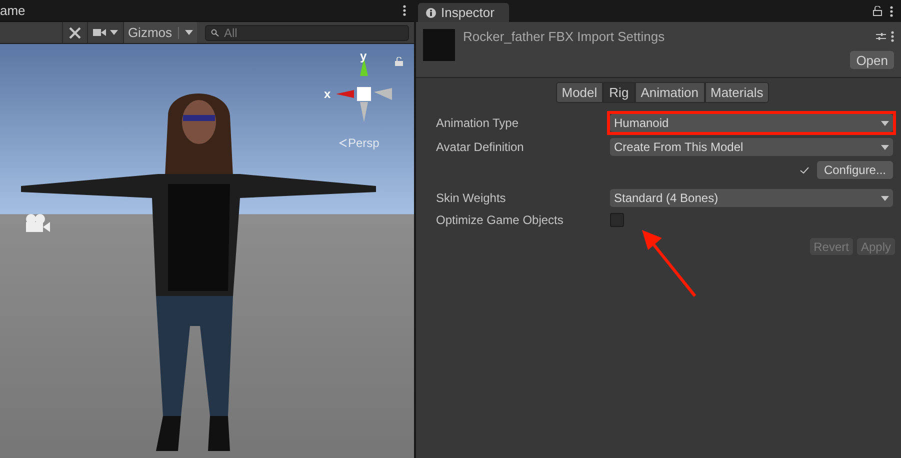 This screenshot has height=458, width=901. What do you see at coordinates (877, 11) in the screenshot?
I see `lock-icon` at bounding box center [877, 11].